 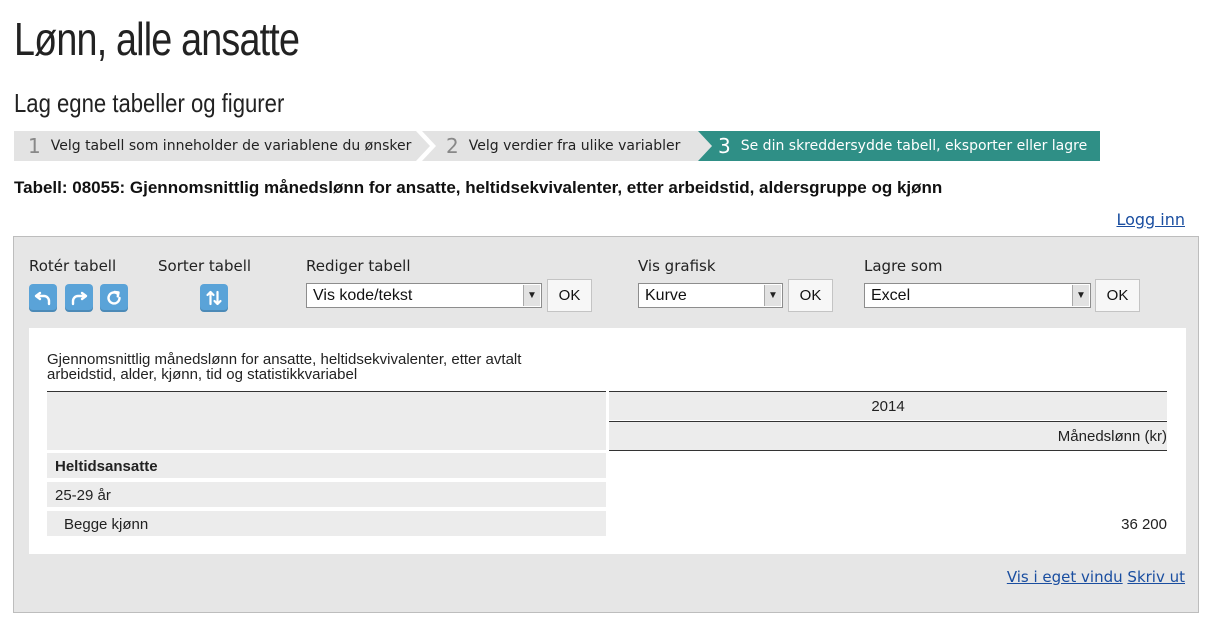 I want to click on save-as-label: Lagre som, so click(x=903, y=266).